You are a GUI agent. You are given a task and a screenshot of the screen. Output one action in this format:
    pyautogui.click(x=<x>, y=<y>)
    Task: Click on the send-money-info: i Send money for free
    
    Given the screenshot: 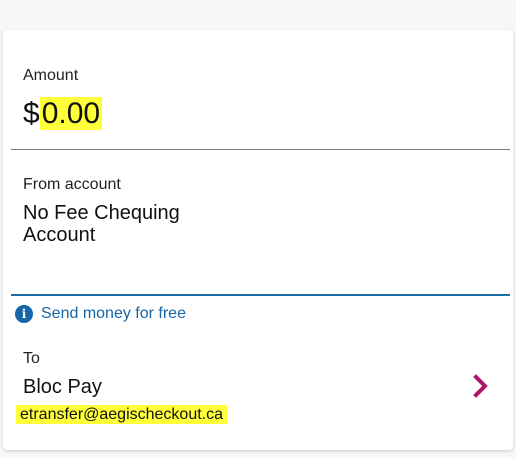 What is the action you would take?
    pyautogui.click(x=100, y=314)
    